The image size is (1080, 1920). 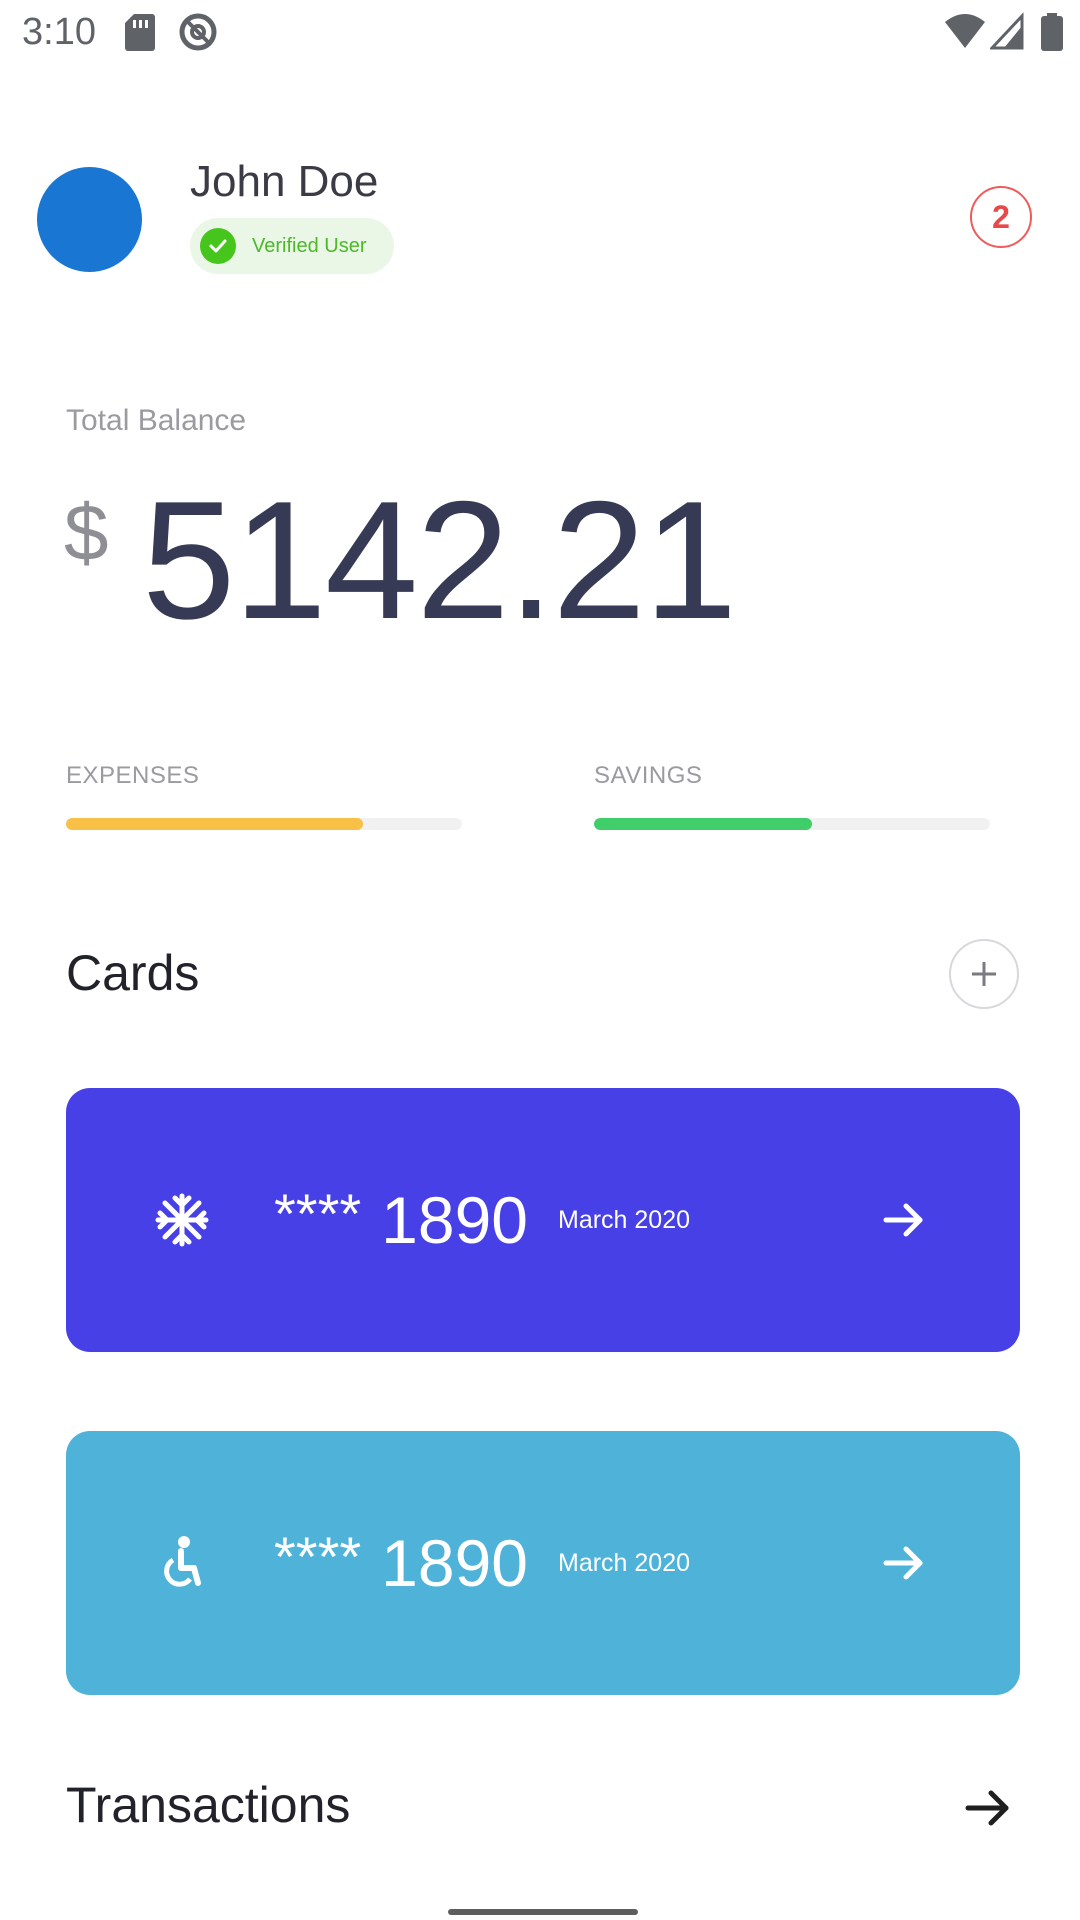 I want to click on currency-symbol: $, so click(x=86, y=532).